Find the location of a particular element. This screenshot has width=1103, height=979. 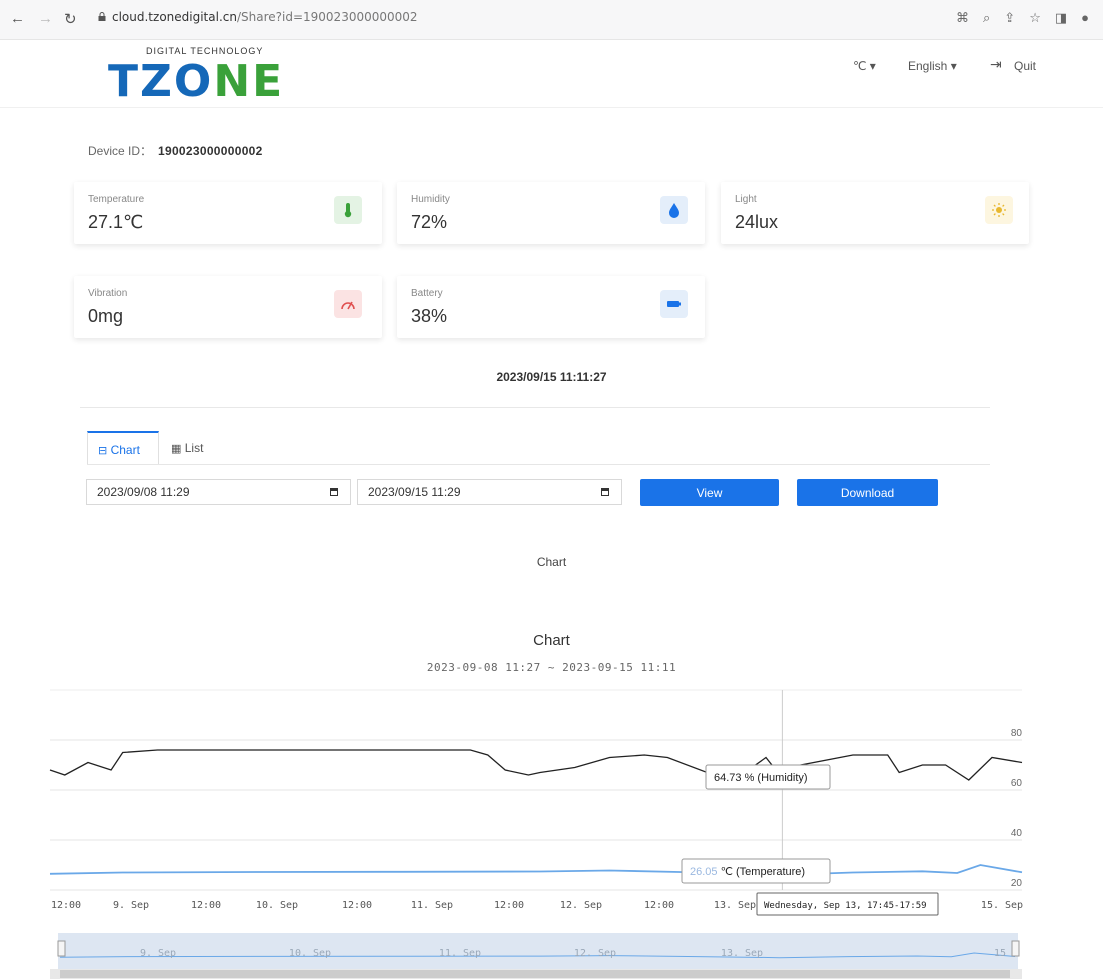

translate-icon: ⌘ is located at coordinates (962, 18).